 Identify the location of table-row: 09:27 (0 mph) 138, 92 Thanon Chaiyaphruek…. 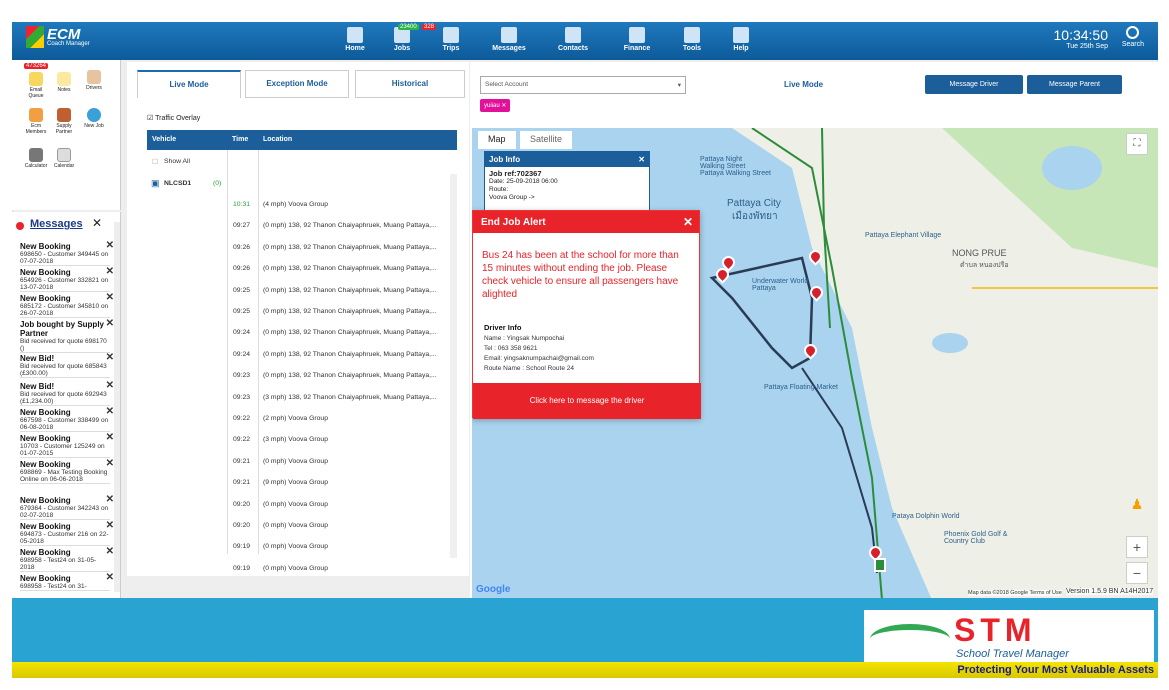
(302, 226).